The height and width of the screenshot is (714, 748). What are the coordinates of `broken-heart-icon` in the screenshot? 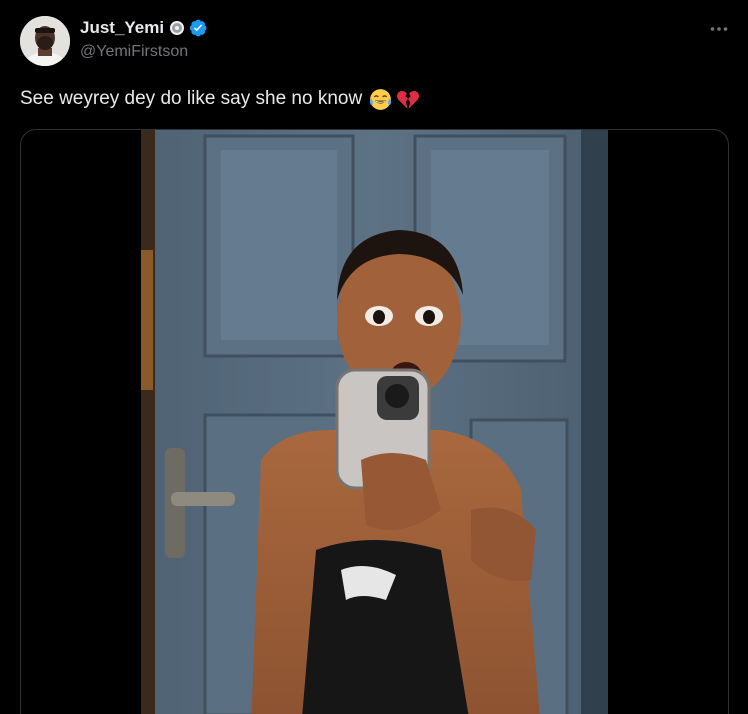 It's located at (408, 99).